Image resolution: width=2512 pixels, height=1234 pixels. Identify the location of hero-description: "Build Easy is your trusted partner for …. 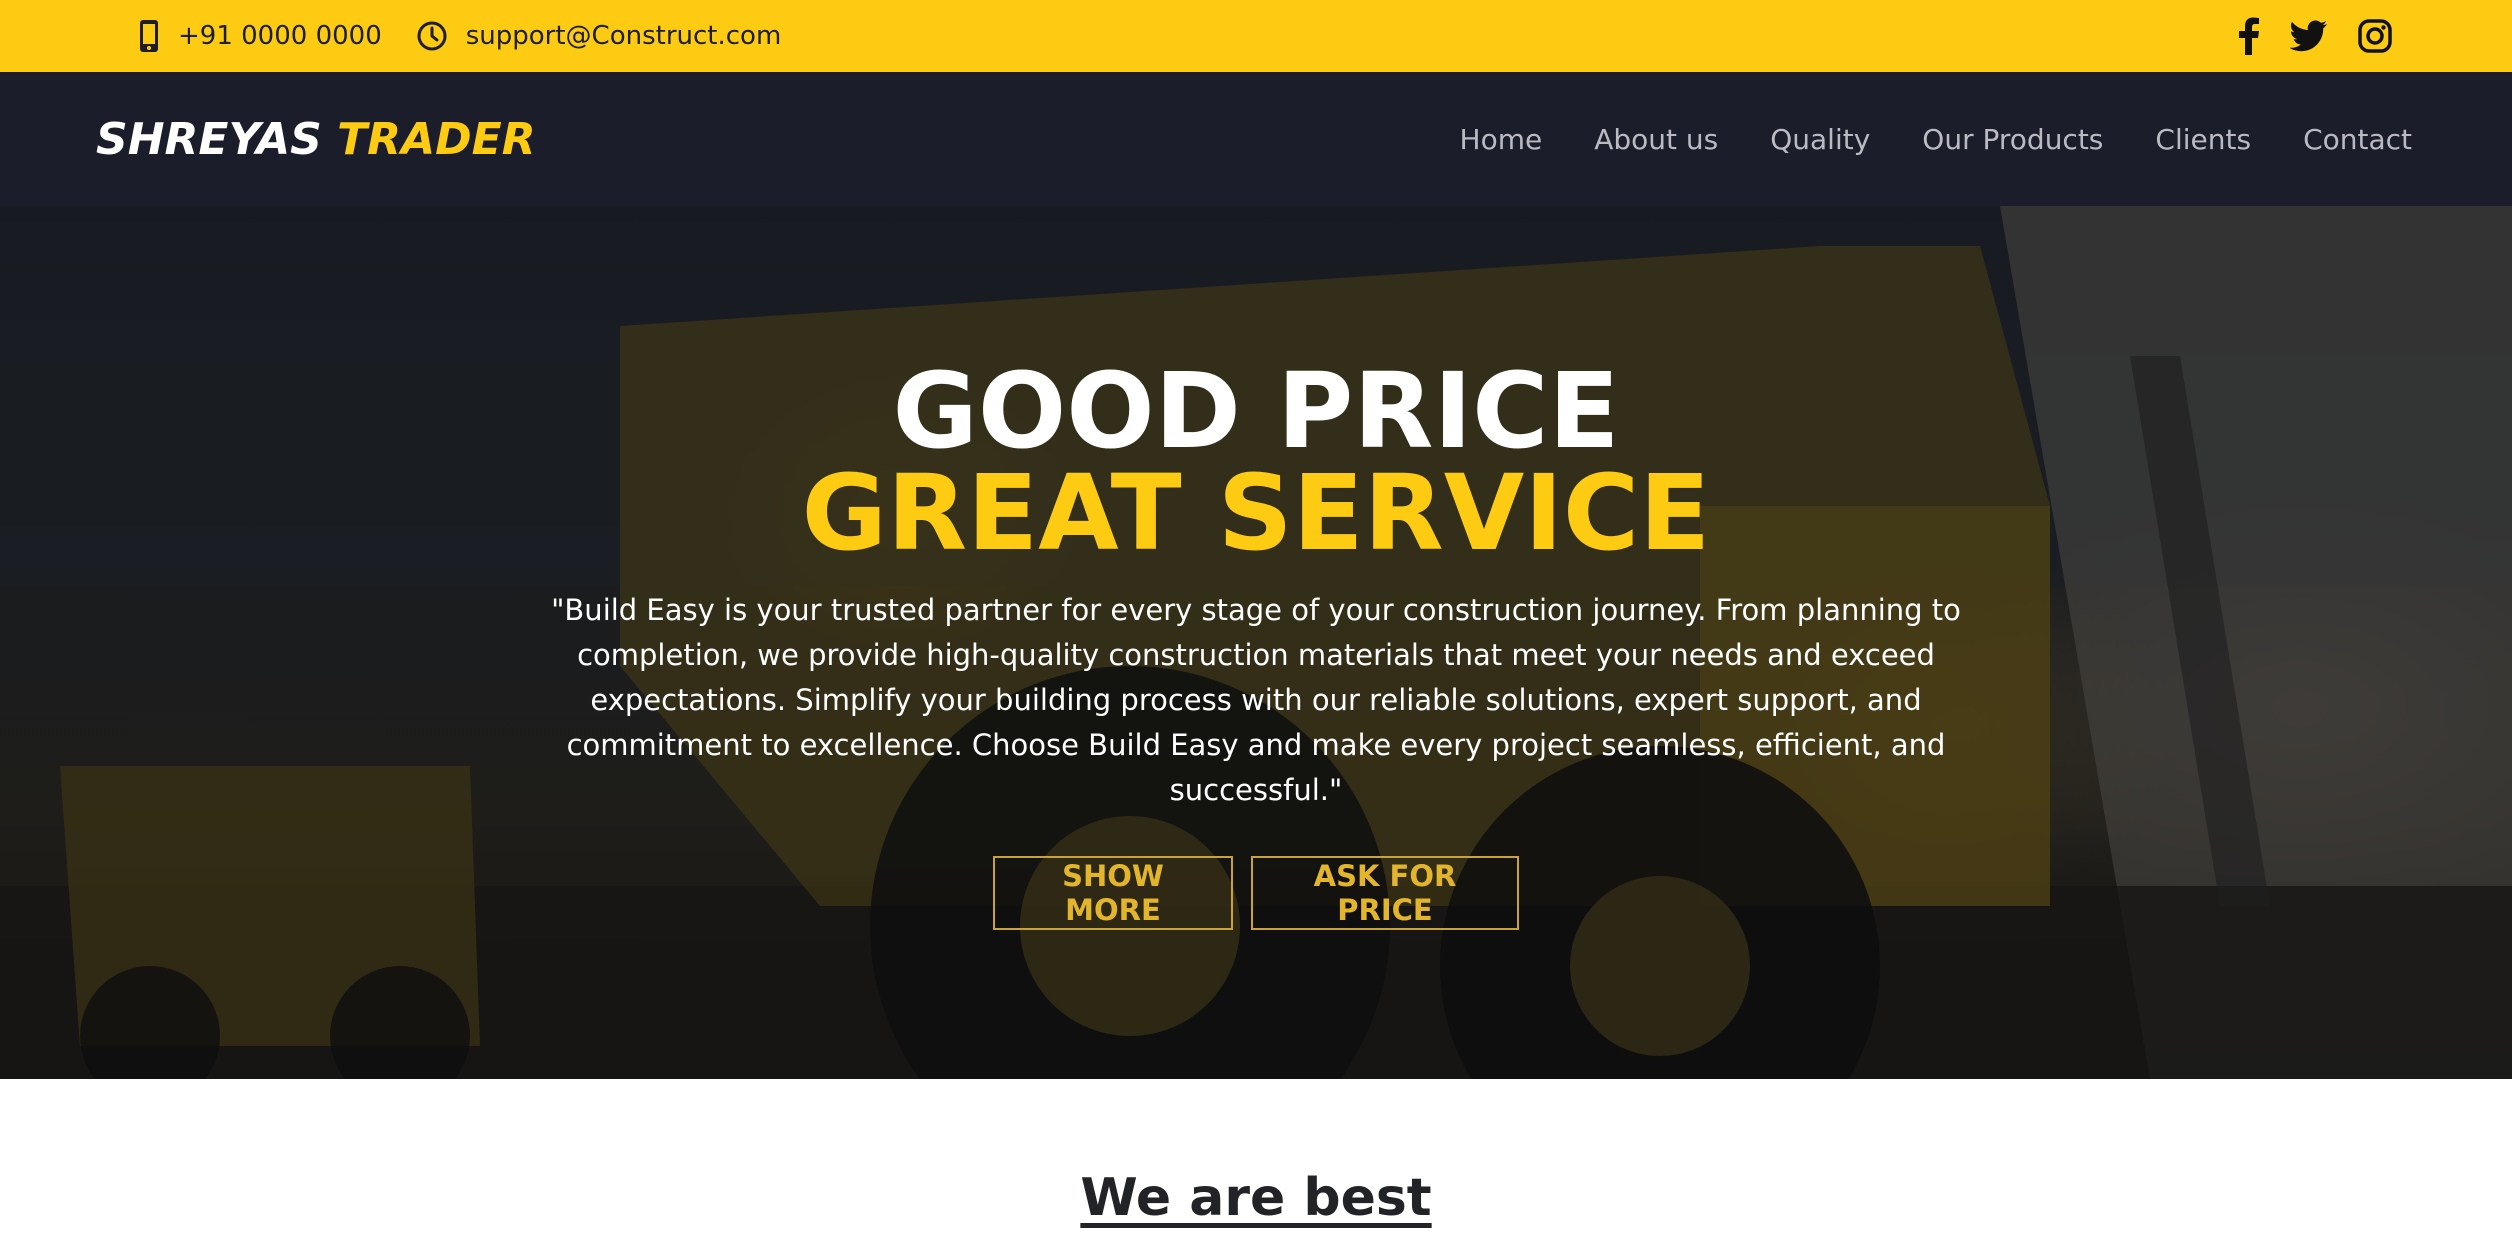
(1256, 700).